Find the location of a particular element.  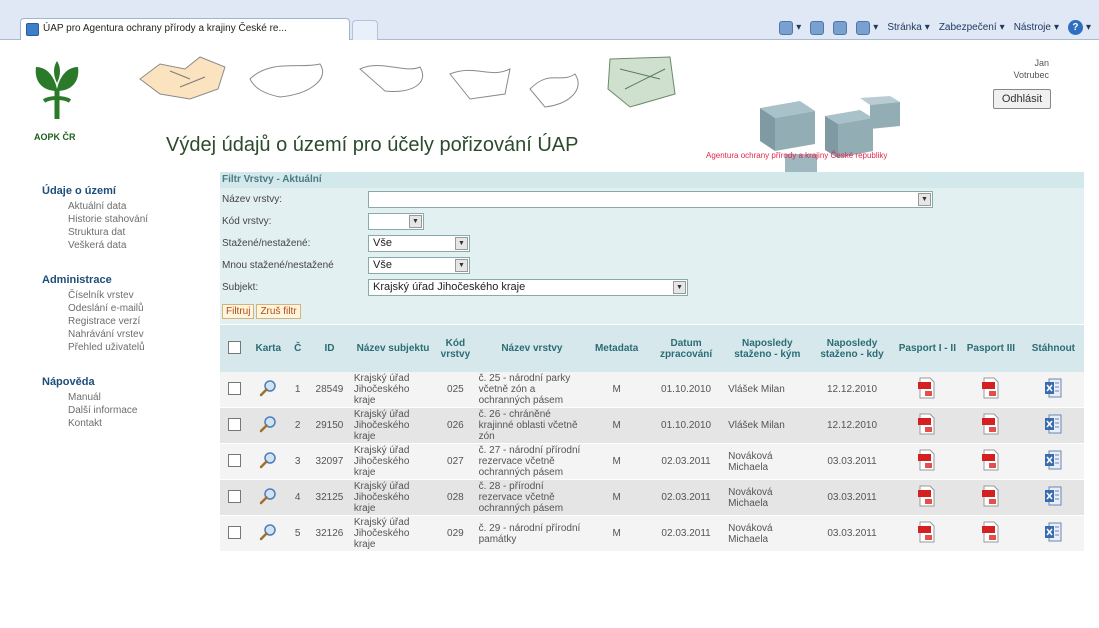

layer-name-select: ▼ is located at coordinates (650, 199).